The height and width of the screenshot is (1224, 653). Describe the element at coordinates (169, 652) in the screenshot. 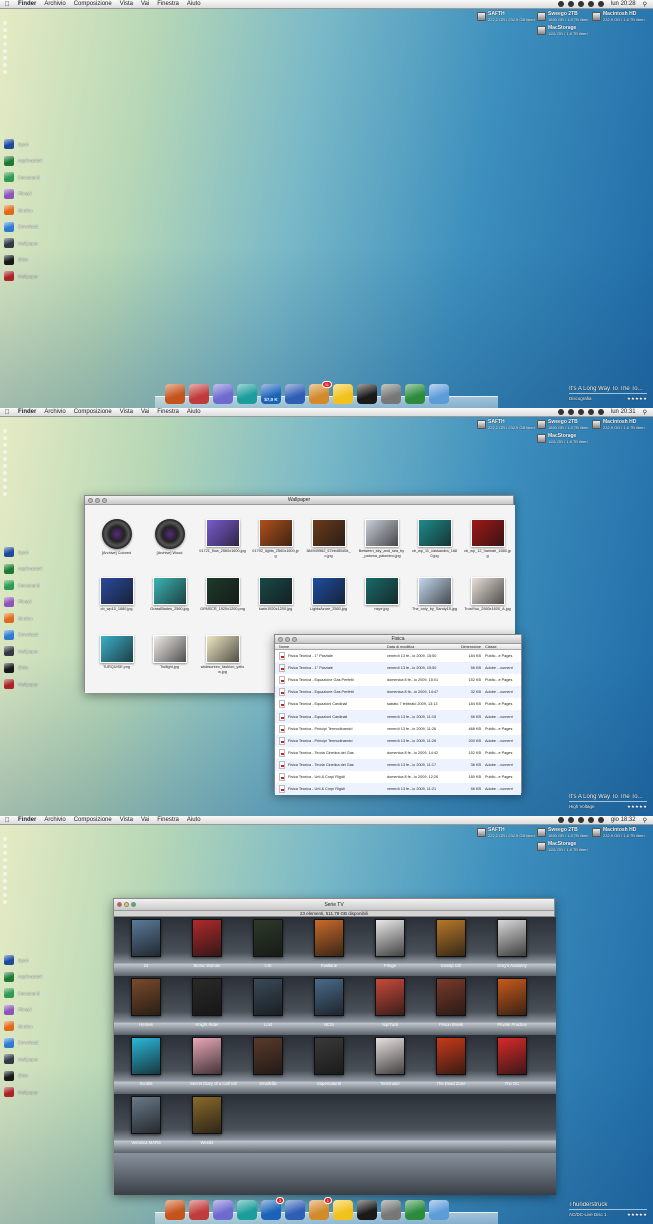

I see `wallpaper-file-item: Twilight.jpg` at that location.